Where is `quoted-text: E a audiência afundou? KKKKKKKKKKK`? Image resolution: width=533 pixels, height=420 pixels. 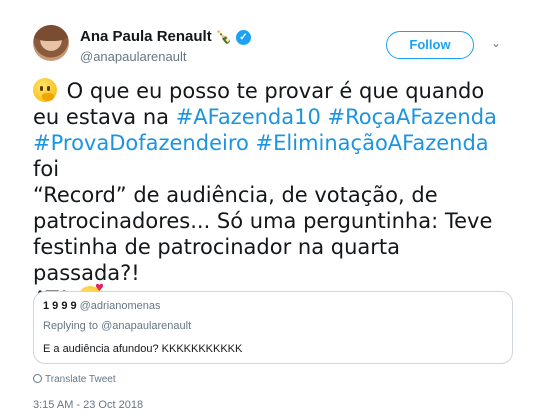 quoted-text: E a audiência afundou? KKKKKKKKKKK is located at coordinates (143, 349).